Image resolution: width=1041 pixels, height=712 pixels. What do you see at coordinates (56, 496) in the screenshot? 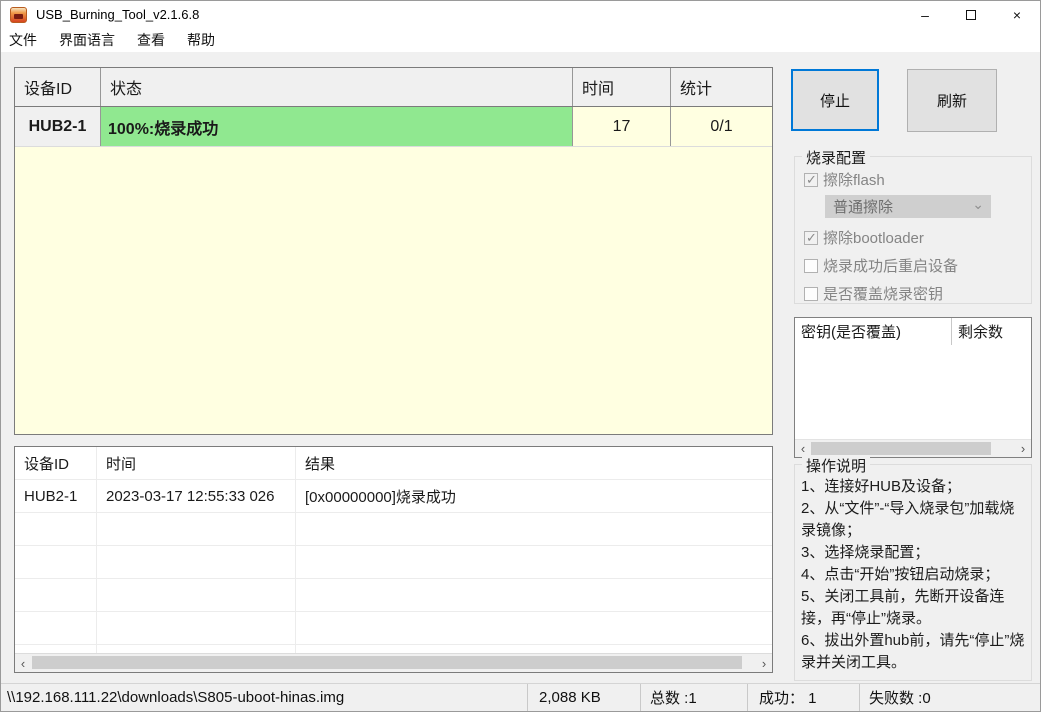
I see `log-device-id-cell: HUB2-1` at bounding box center [56, 496].